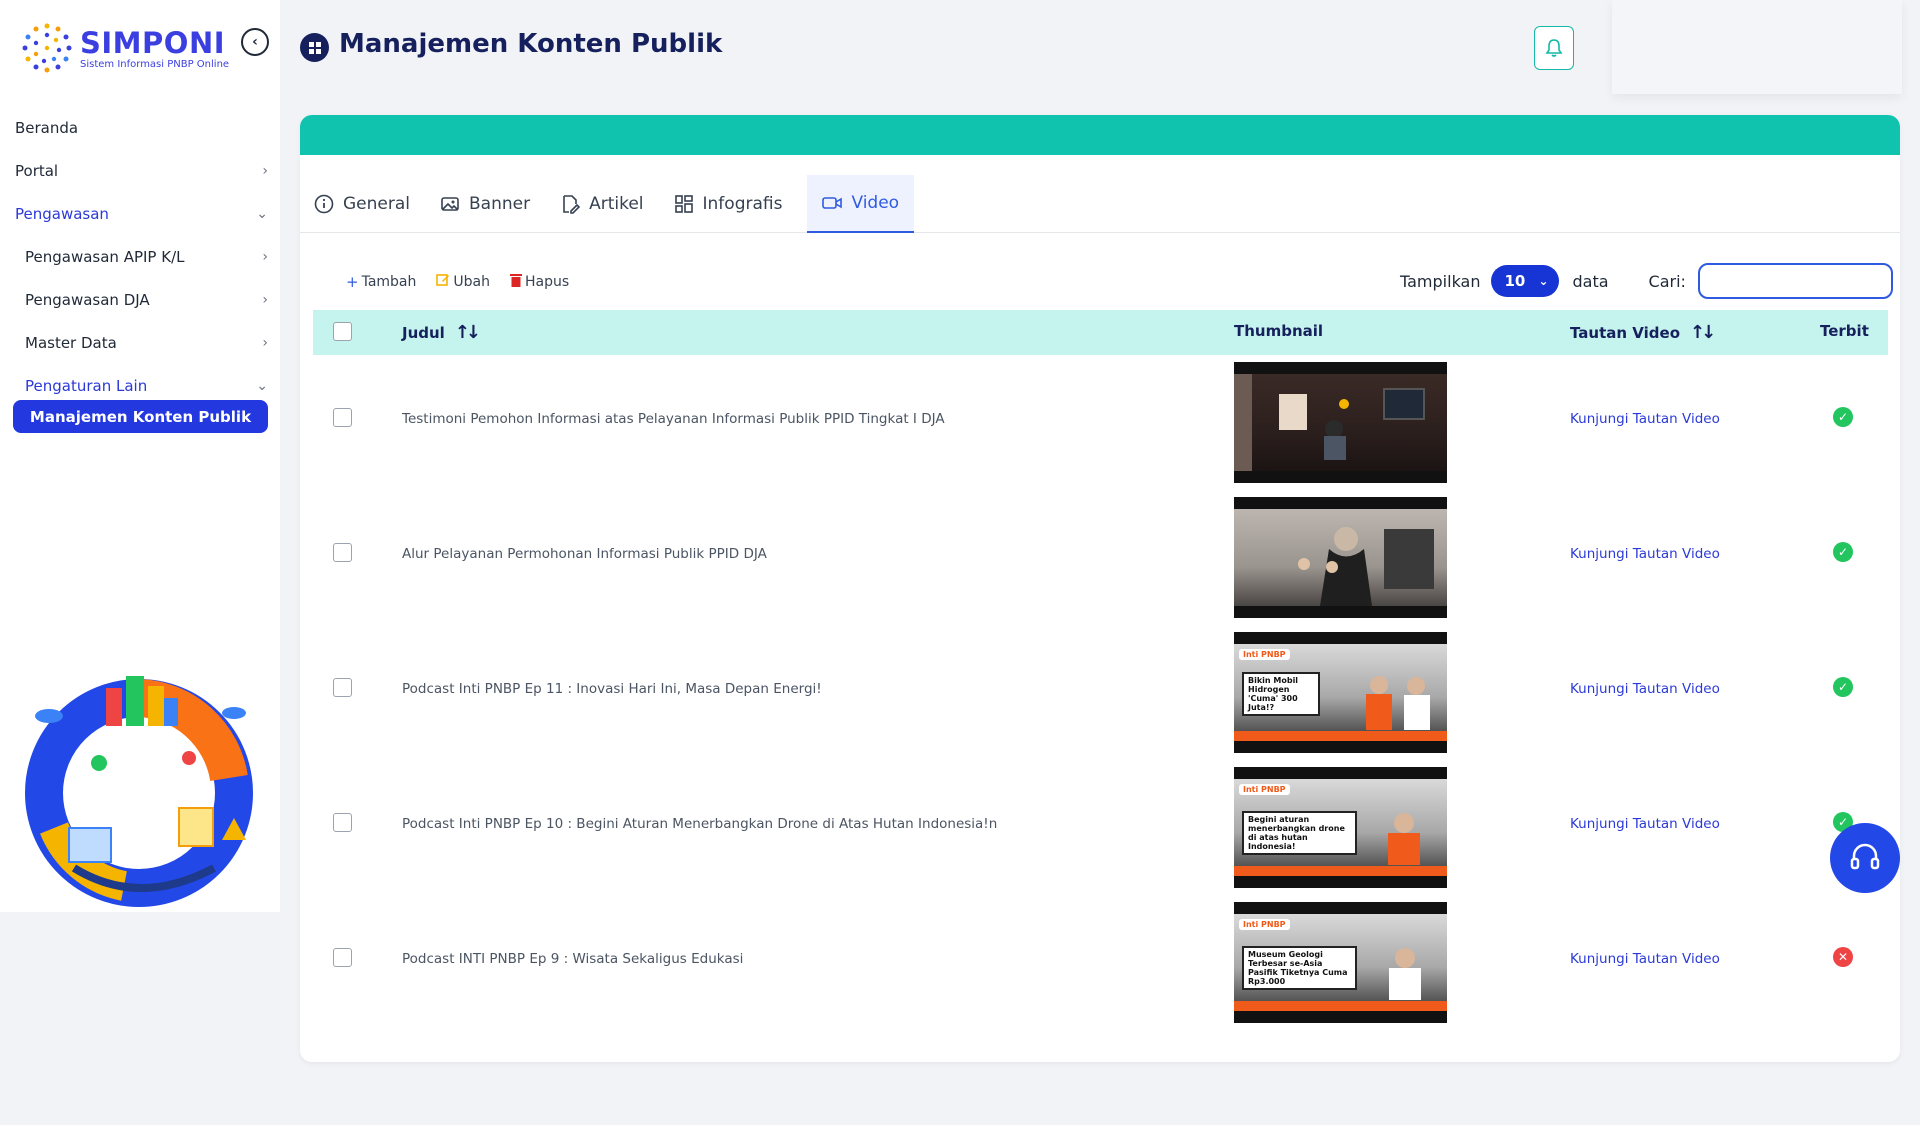 The image size is (1920, 1125). Describe the element at coordinates (1100, 135) in the screenshot. I see `card-header-band` at that location.